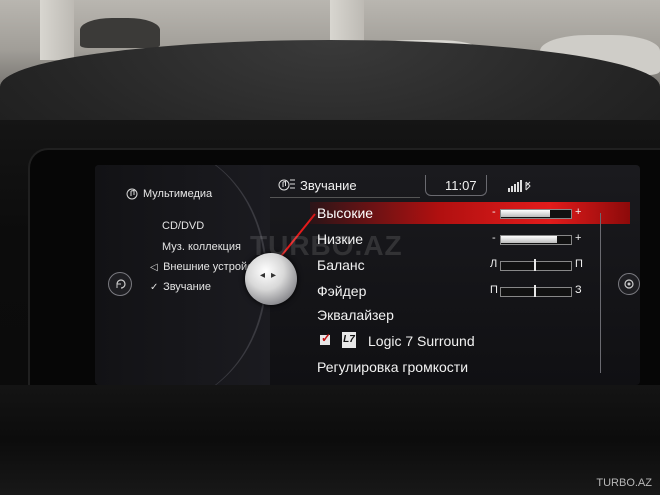 This screenshot has height=495, width=660. Describe the element at coordinates (328, 185) in the screenshot. I see `page-title: Звучание` at that location.